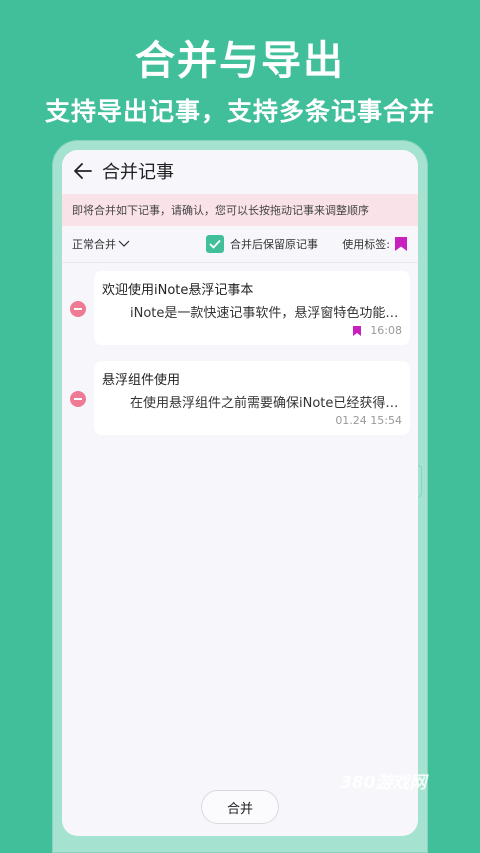 This screenshot has height=853, width=480. I want to click on check-icon, so click(215, 244).